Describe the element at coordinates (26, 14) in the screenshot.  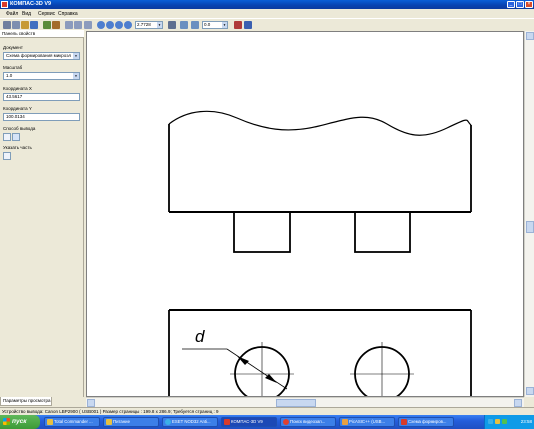
I see `menu-view: Вид` at that location.